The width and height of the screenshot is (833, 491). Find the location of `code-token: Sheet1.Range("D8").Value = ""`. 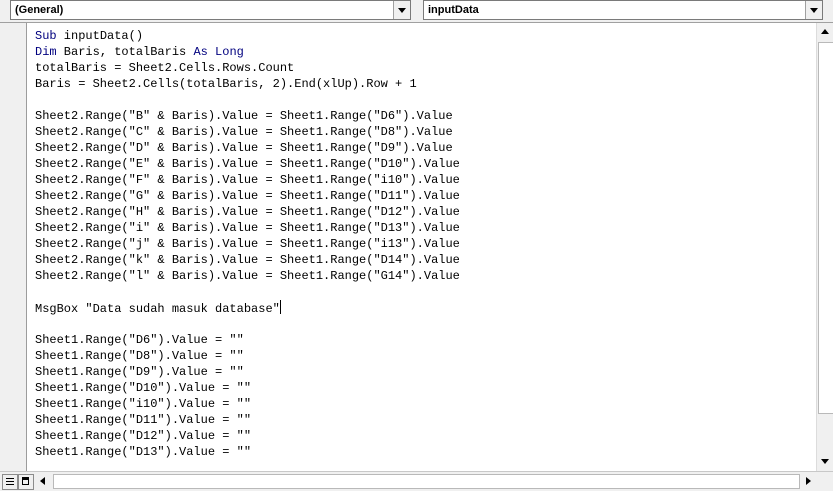

code-token: Sheet1.Range("D8").Value = "" is located at coordinates (139, 356).